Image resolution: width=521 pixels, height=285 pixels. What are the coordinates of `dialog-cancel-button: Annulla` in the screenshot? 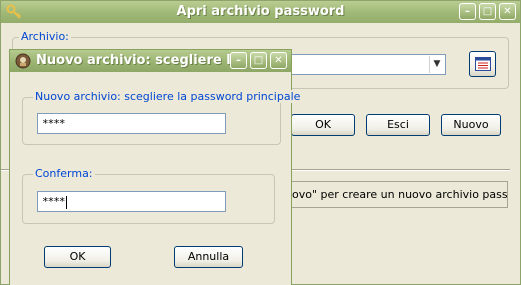 It's located at (208, 257).